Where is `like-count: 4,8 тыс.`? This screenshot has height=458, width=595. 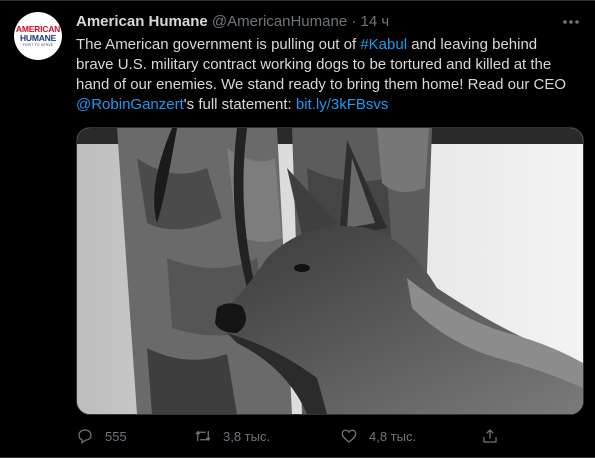 like-count: 4,8 тыс. is located at coordinates (393, 436).